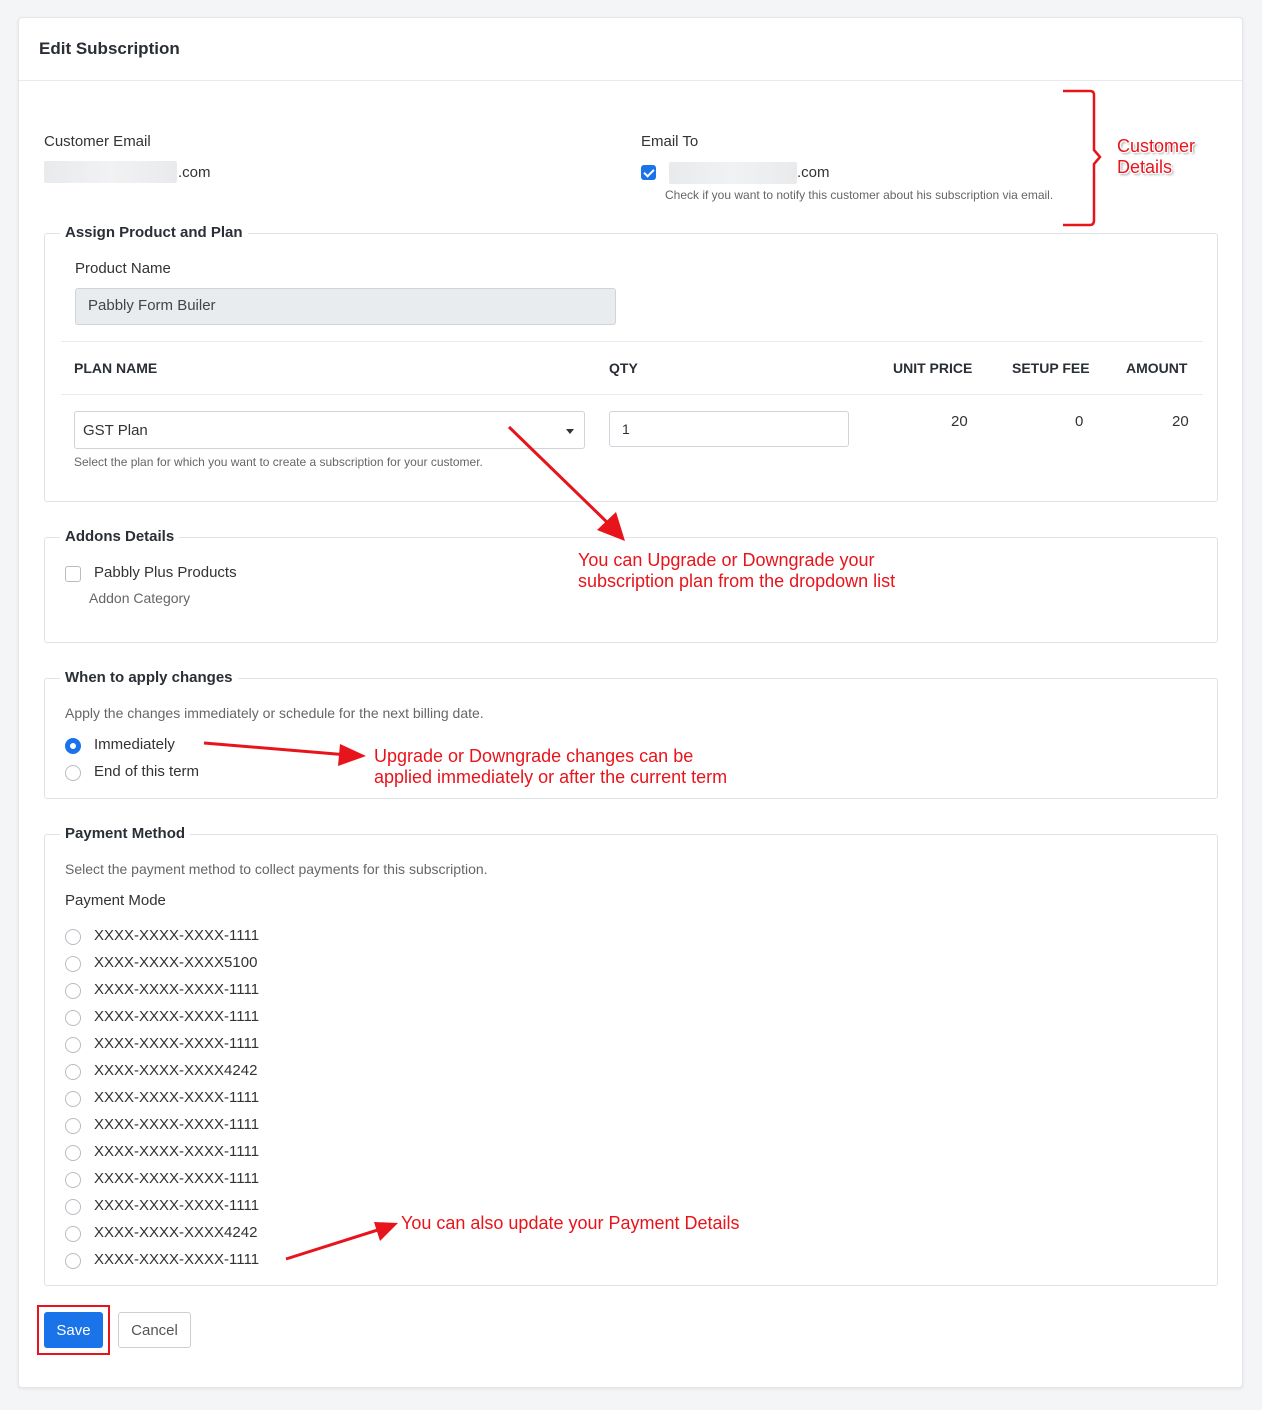 This screenshot has height=1410, width=1262. I want to click on customer-email-redacted, so click(110, 172).